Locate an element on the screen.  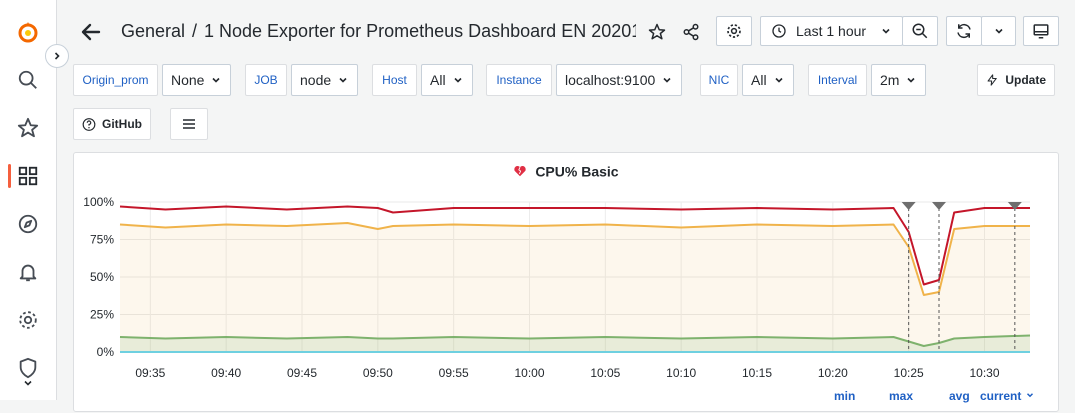
breadcrumb-folder: General is located at coordinates (153, 31).